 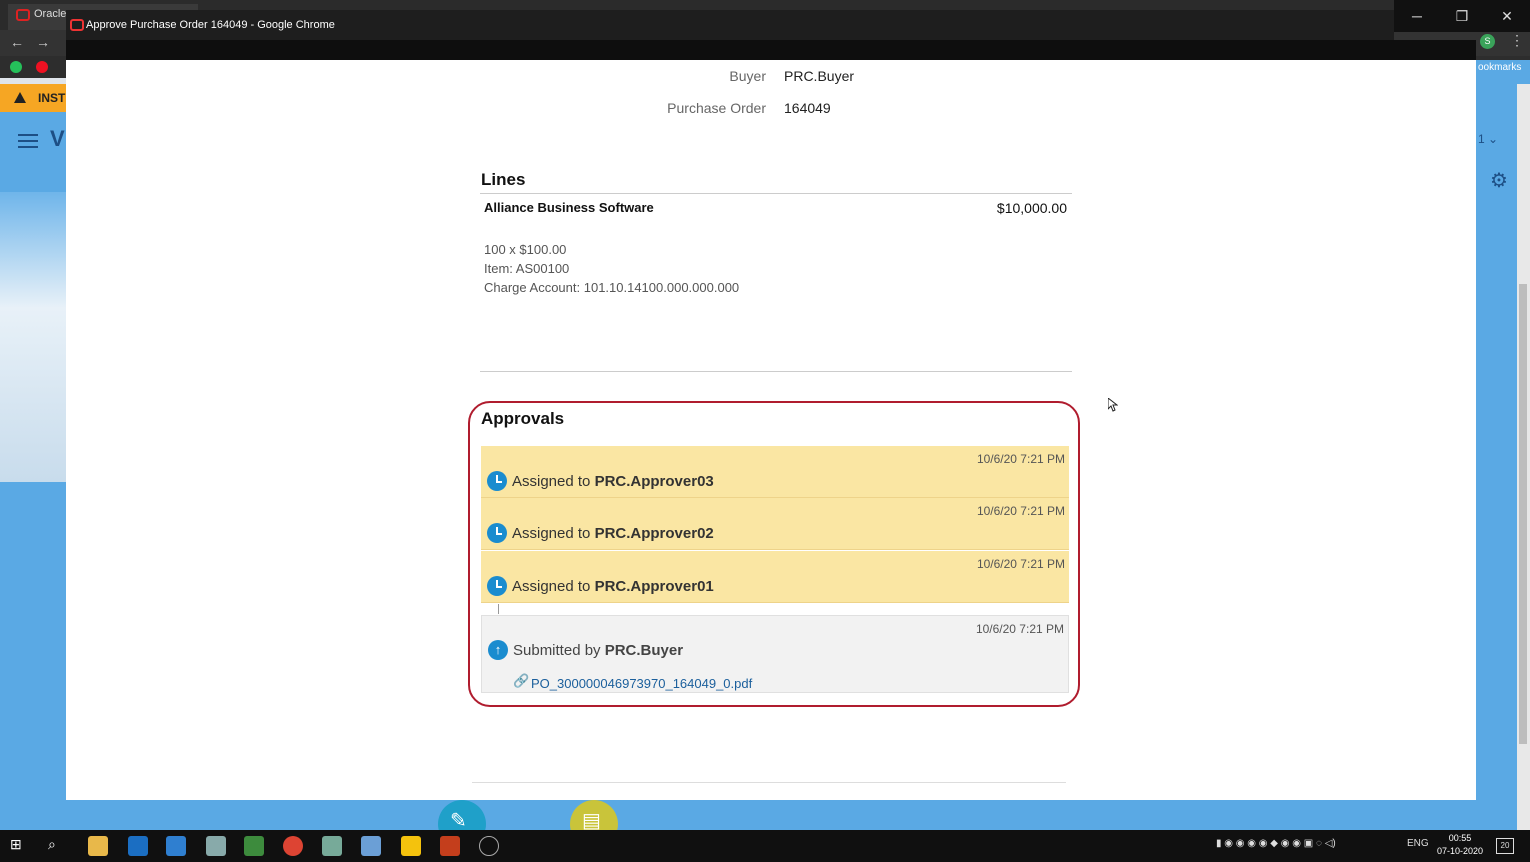 I want to click on hamburger-menu-icon, so click(x=28, y=141).